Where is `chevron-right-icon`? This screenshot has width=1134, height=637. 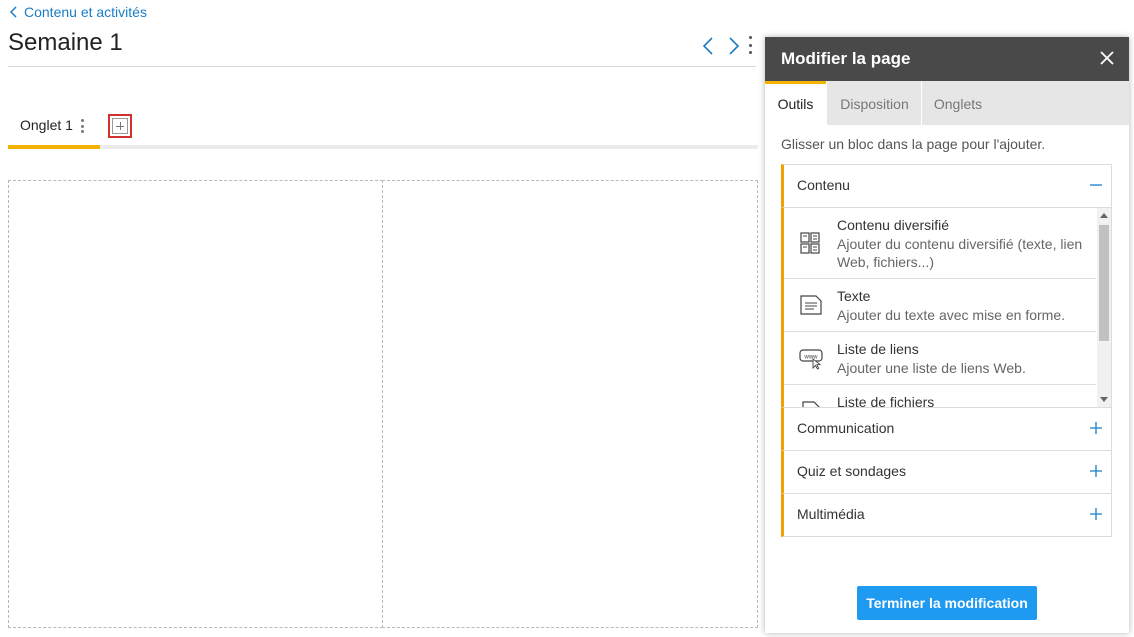
chevron-right-icon is located at coordinates (734, 46).